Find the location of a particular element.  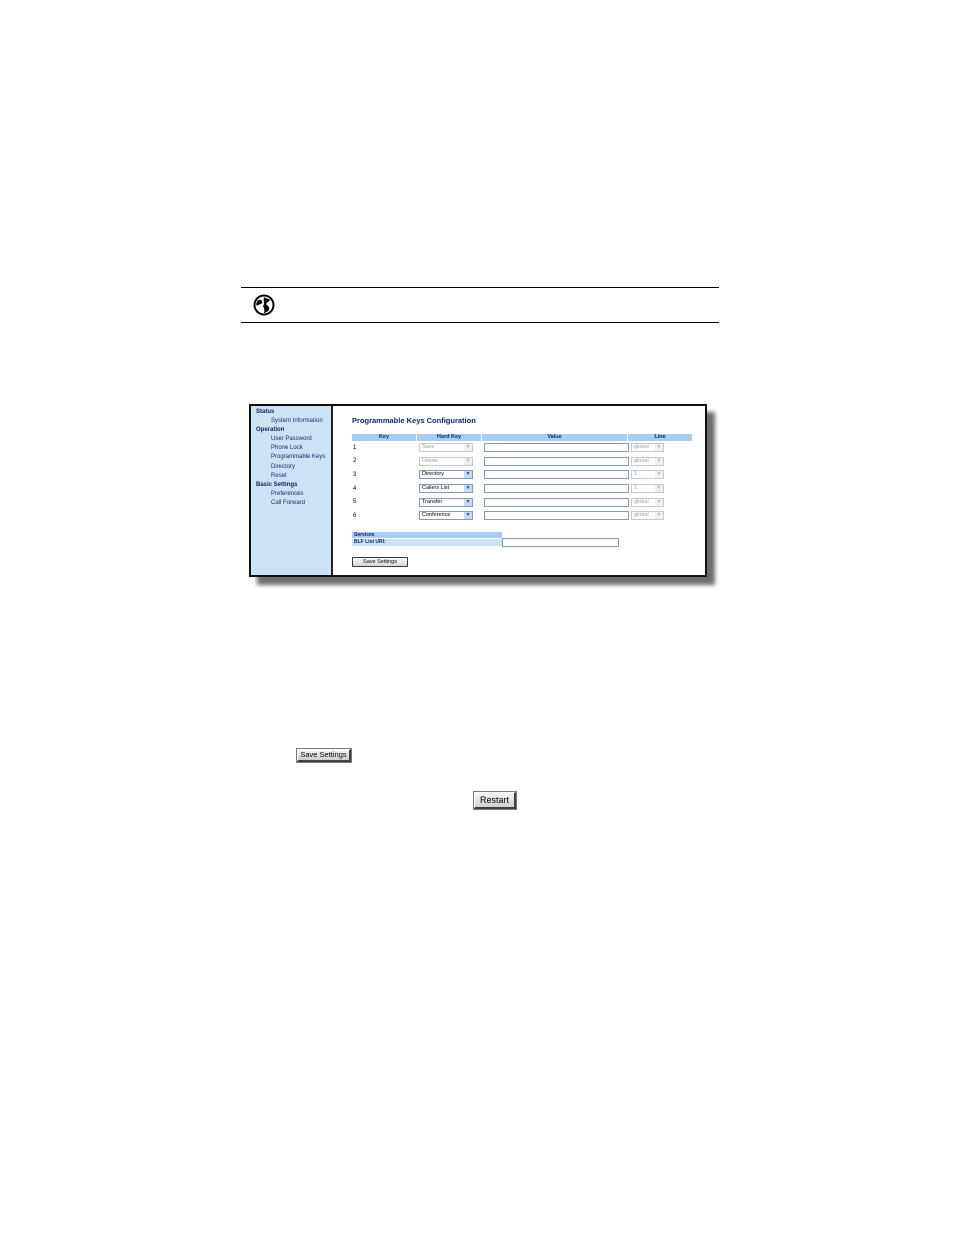

table-header: Key Hard Key Value Line is located at coordinates (528, 437).